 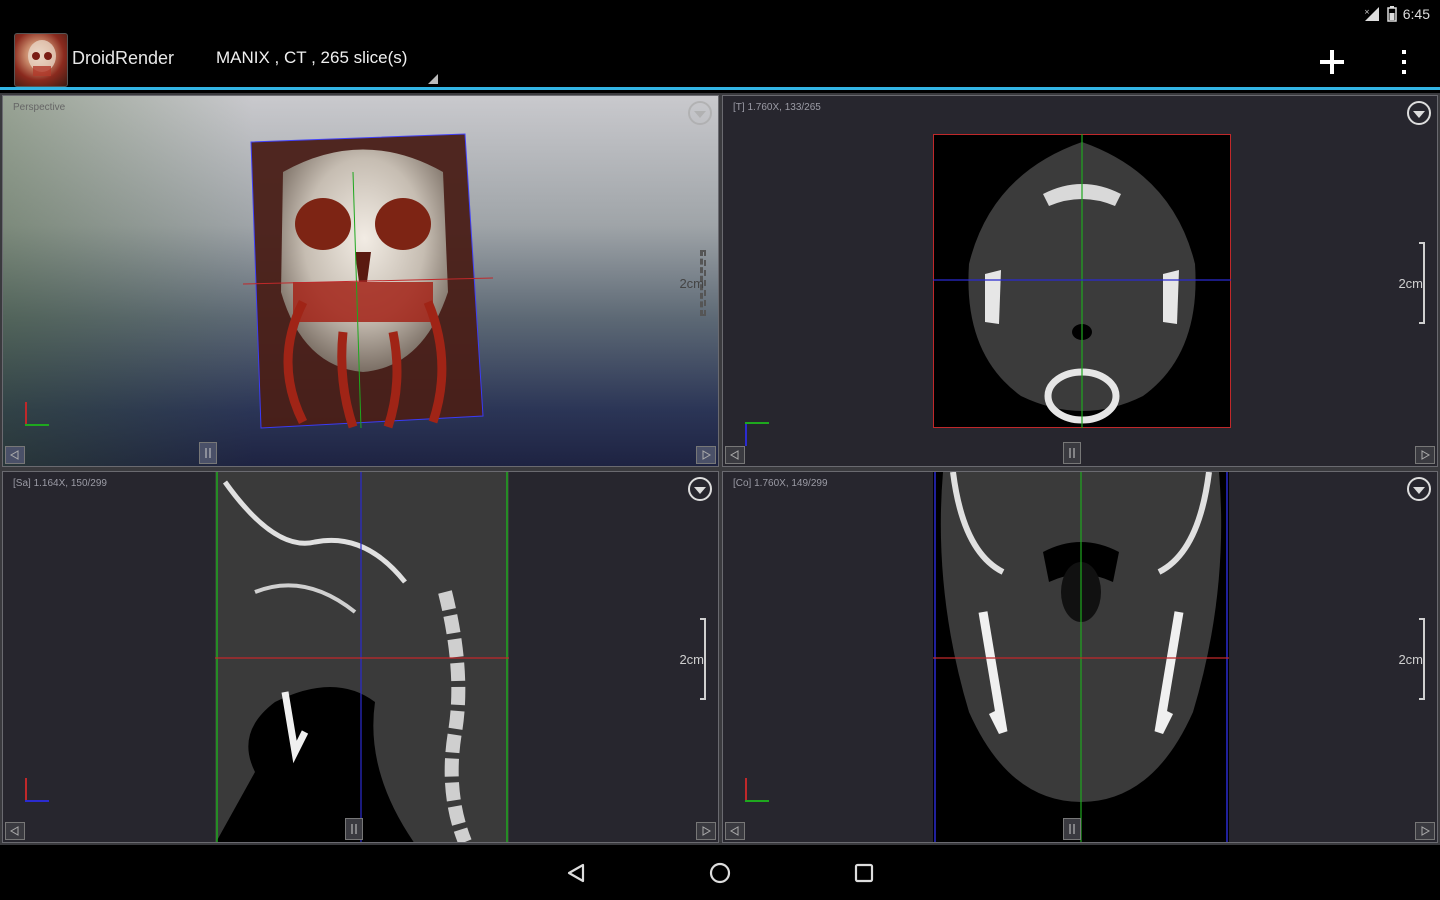 I want to click on nav-home-button, so click(x=720, y=873).